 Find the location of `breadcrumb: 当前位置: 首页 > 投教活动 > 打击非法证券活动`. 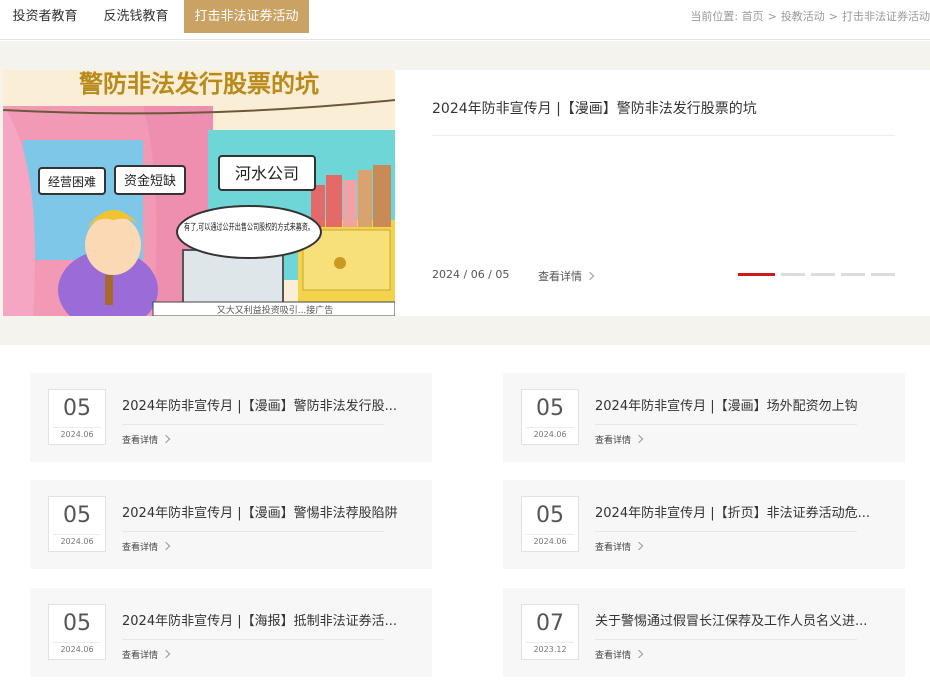

breadcrumb: 当前位置: 首页 > 投教活动 > 打击非法证券活动 is located at coordinates (810, 16).